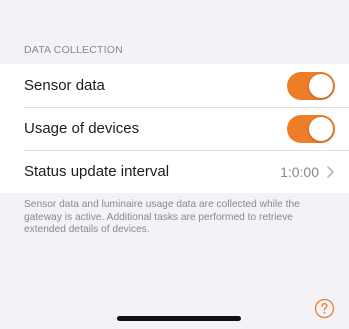 Image resolution: width=349 pixels, height=329 pixels. What do you see at coordinates (299, 171) in the screenshot?
I see `status-update-interval-value: 1:0:00` at bounding box center [299, 171].